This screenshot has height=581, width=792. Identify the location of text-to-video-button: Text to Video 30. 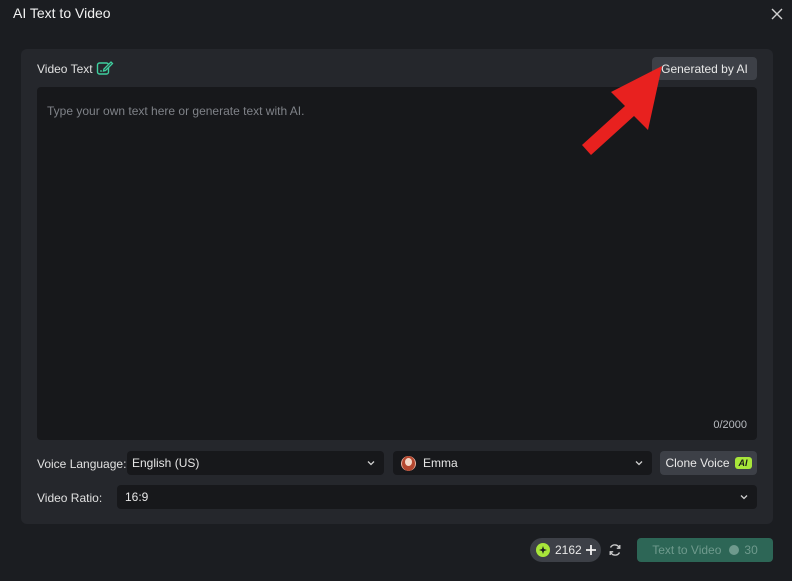
(705, 550).